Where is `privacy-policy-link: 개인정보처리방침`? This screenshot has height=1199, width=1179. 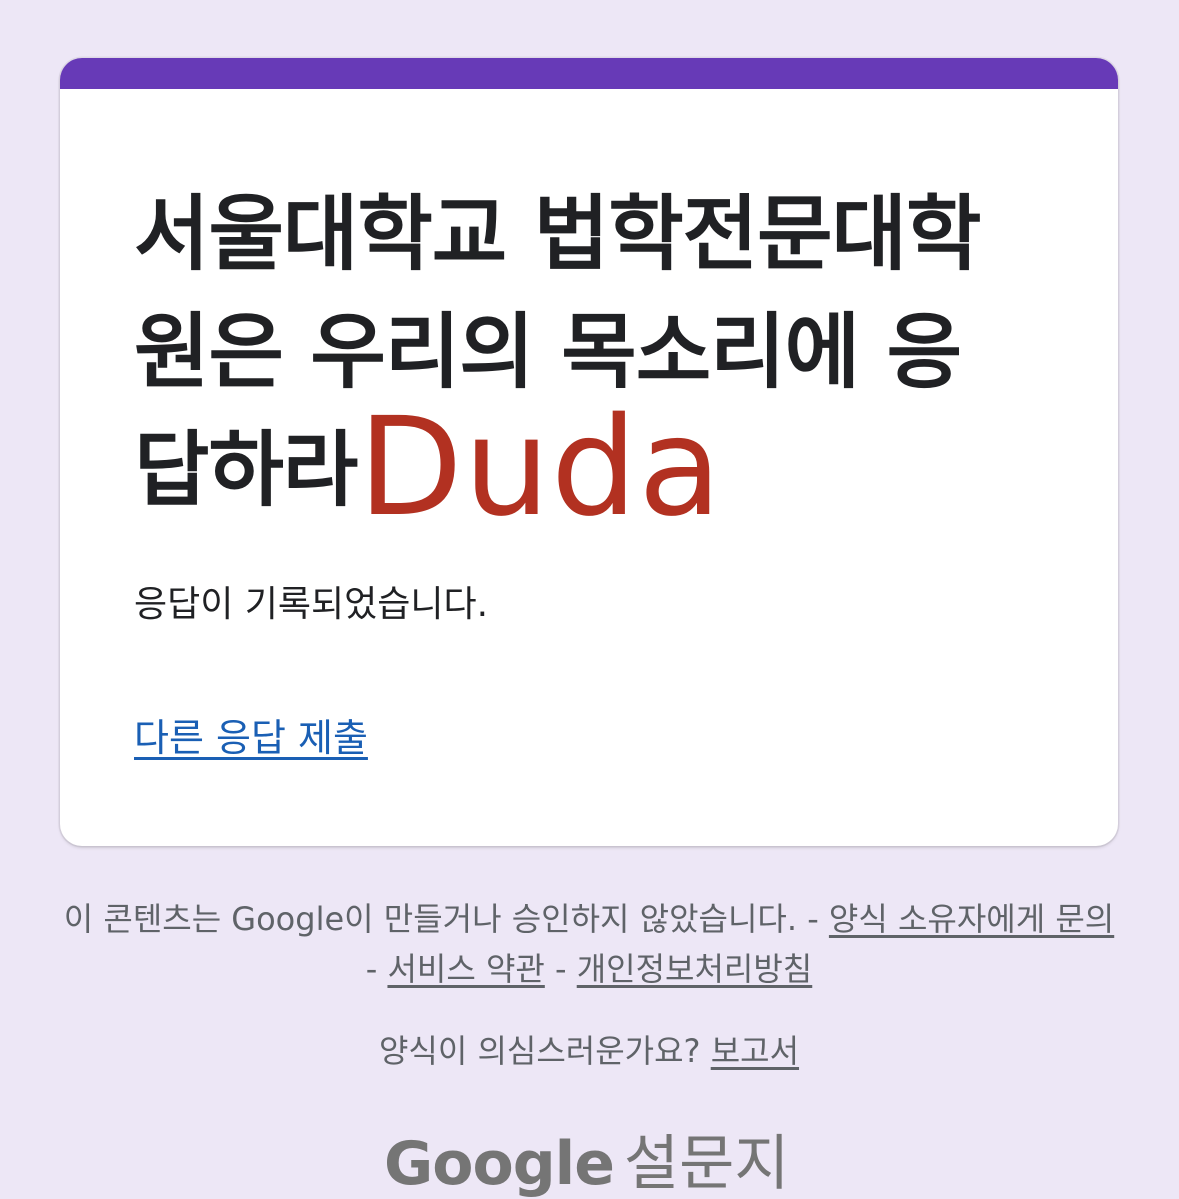 privacy-policy-link: 개인정보처리방침 is located at coordinates (695, 969).